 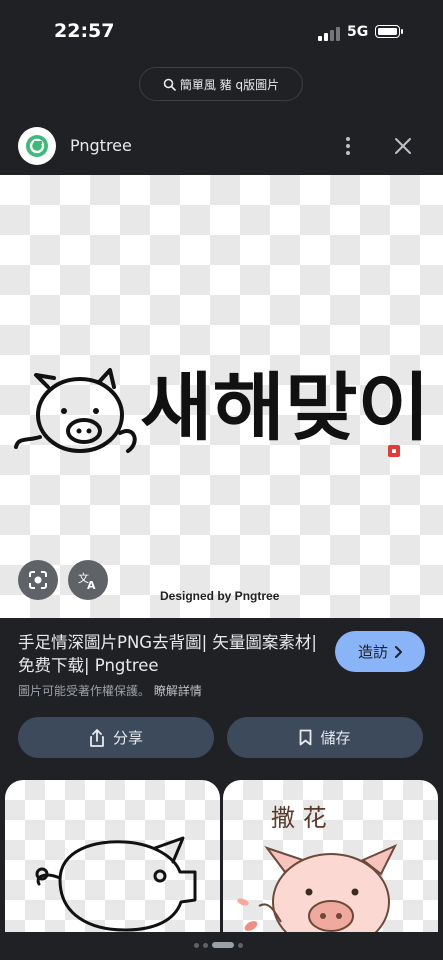 What do you see at coordinates (329, 34) in the screenshot?
I see `signal-icon` at bounding box center [329, 34].